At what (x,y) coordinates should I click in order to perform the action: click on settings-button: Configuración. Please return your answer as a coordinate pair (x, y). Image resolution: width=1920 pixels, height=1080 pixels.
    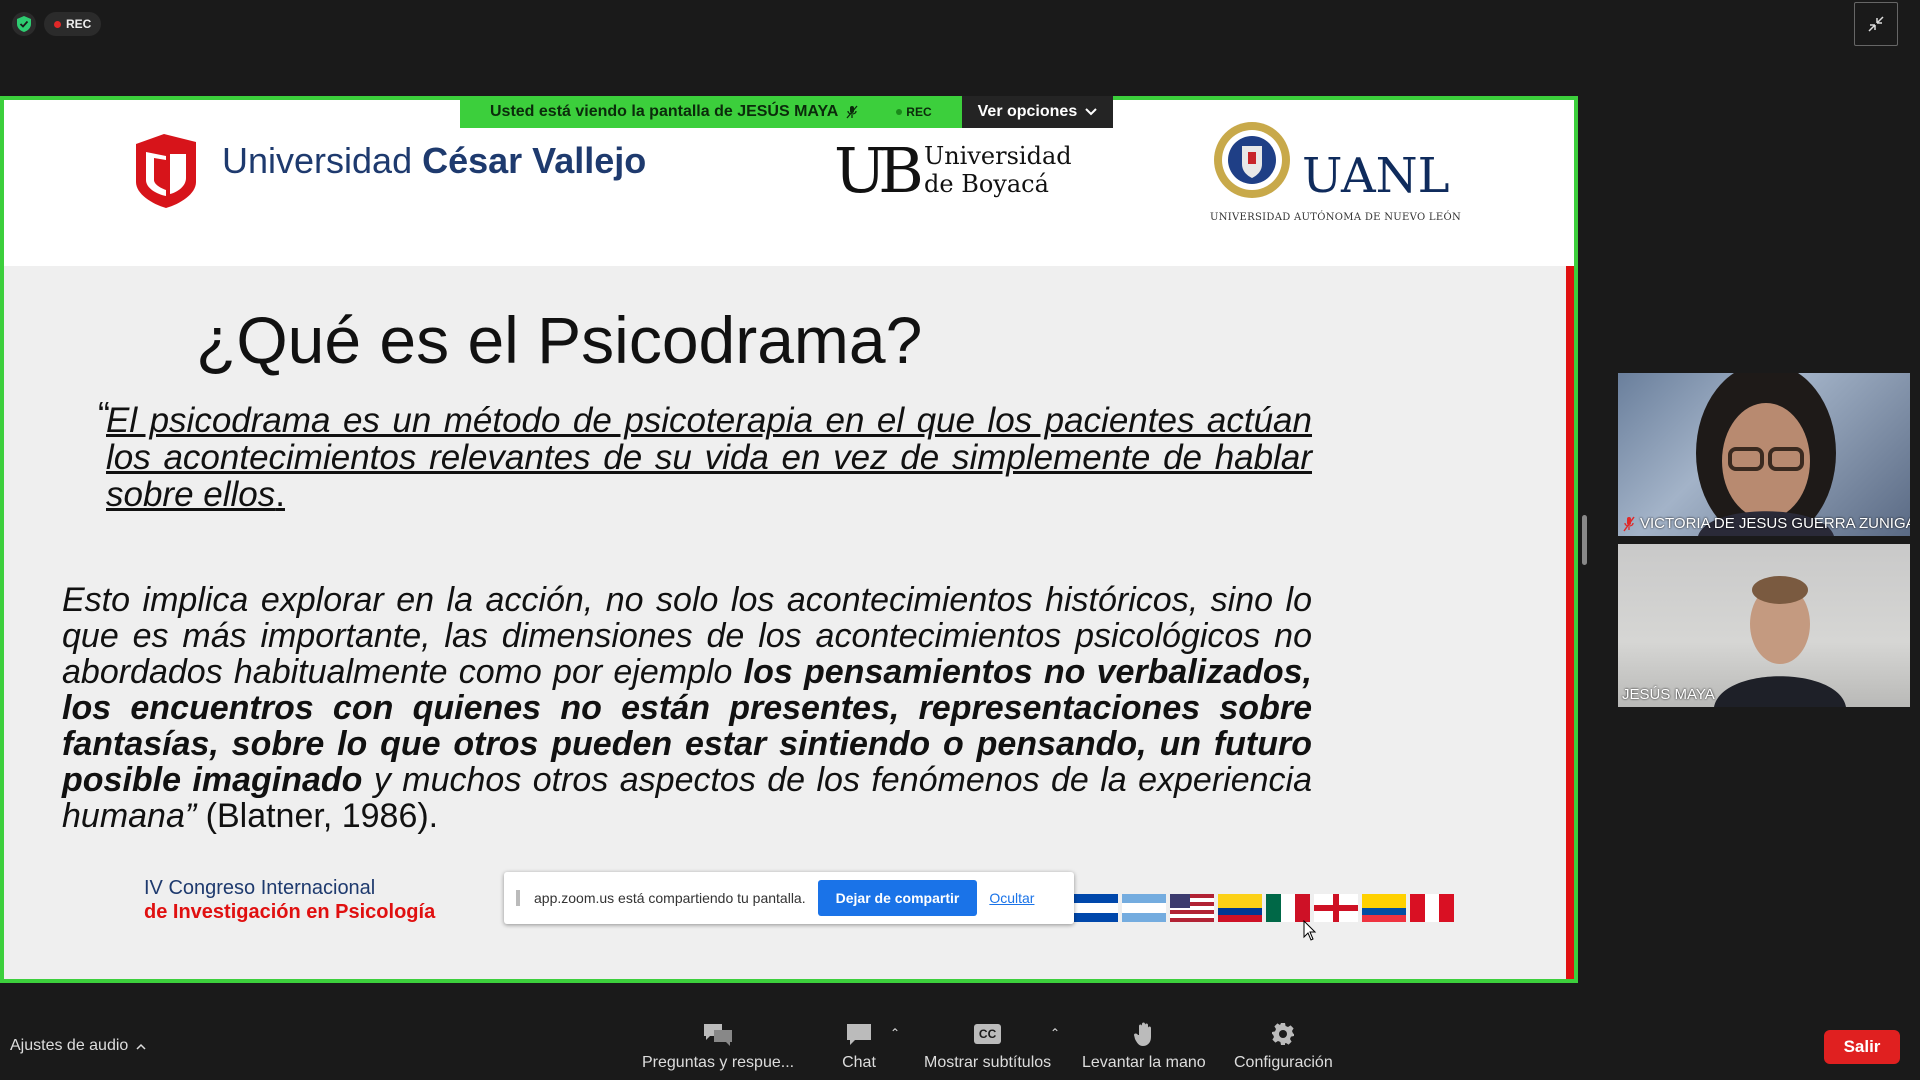
    Looking at the image, I should click on (1283, 1046).